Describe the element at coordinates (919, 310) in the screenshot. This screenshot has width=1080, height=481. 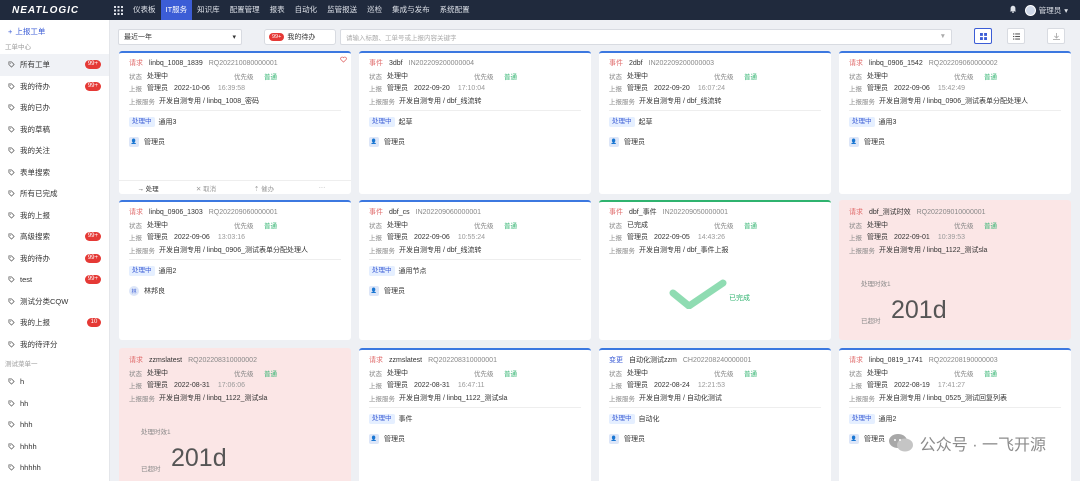
I see `sla-duration: 201d` at that location.